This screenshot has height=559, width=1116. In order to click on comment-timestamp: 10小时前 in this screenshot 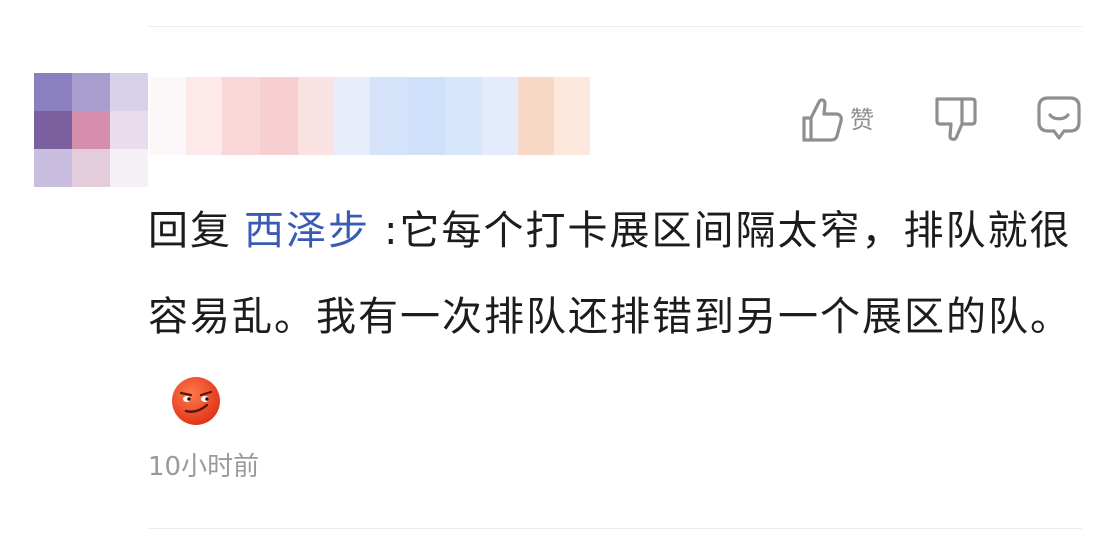, I will do `click(204, 467)`.